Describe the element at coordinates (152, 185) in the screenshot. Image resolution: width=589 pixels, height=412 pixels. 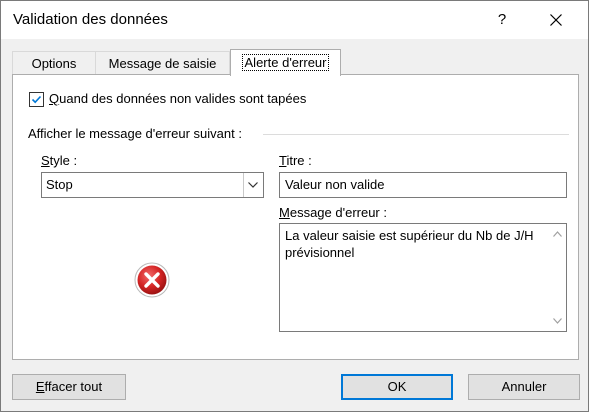
I see `style-dropdown: Stop` at that location.